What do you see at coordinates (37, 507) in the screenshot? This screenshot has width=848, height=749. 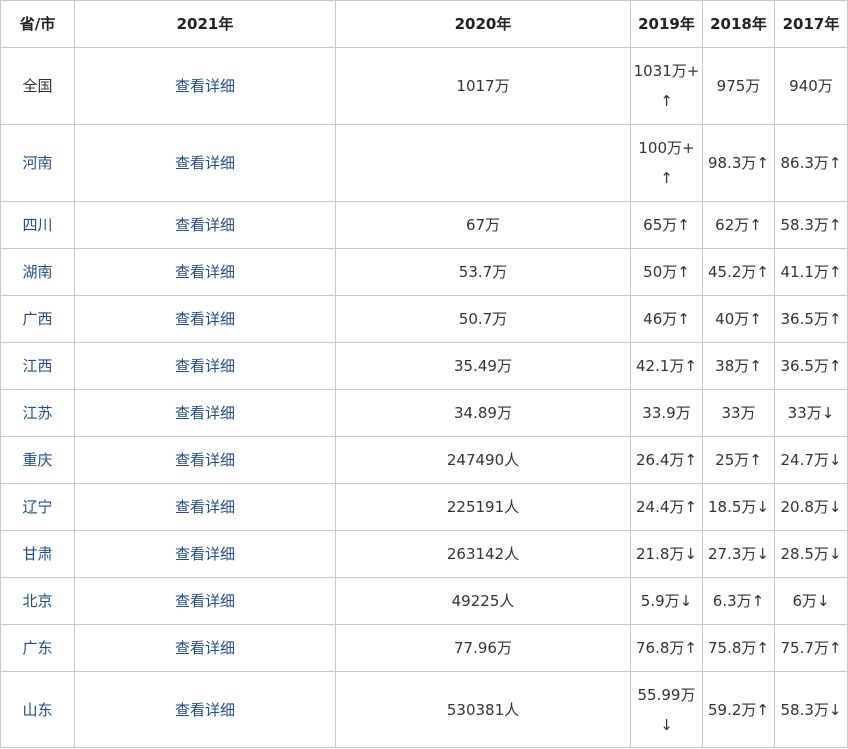 I see `cell-region: 辽宁` at bounding box center [37, 507].